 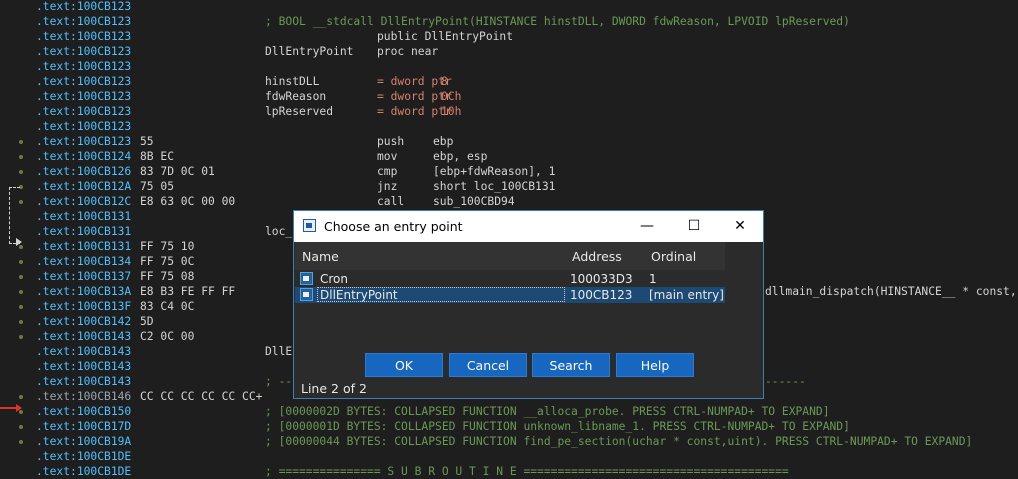 What do you see at coordinates (83, 306) in the screenshot?
I see `address: .text:100CB13F` at bounding box center [83, 306].